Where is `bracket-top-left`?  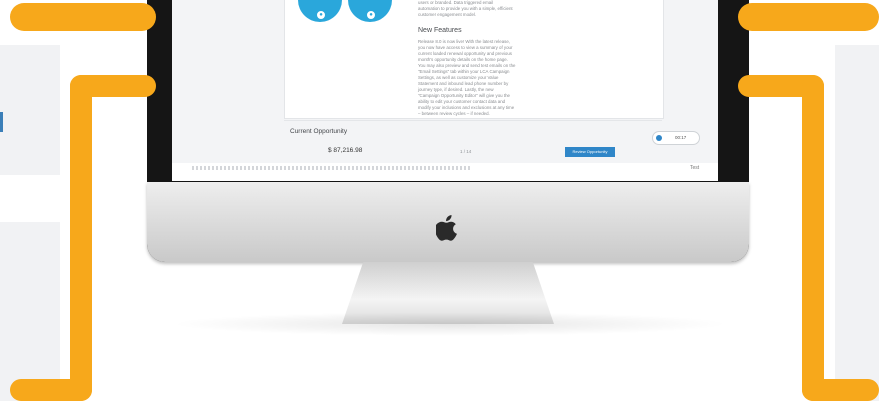
bracket-top-left is located at coordinates (83, 17).